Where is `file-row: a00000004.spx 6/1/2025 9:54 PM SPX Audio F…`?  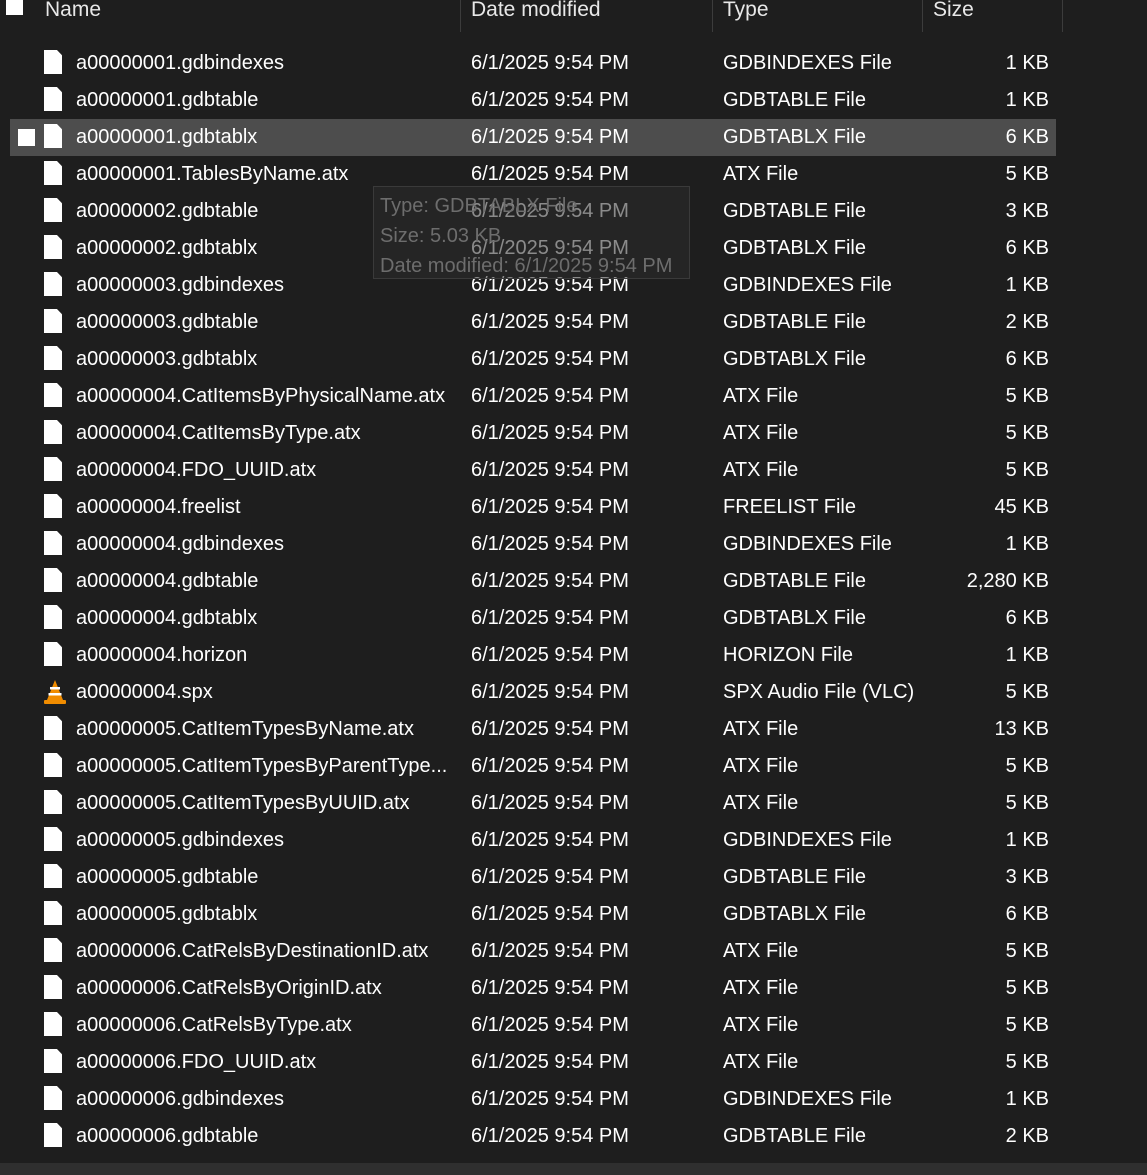 file-row: a00000004.spx 6/1/2025 9:54 PM SPX Audio F… is located at coordinates (533, 692).